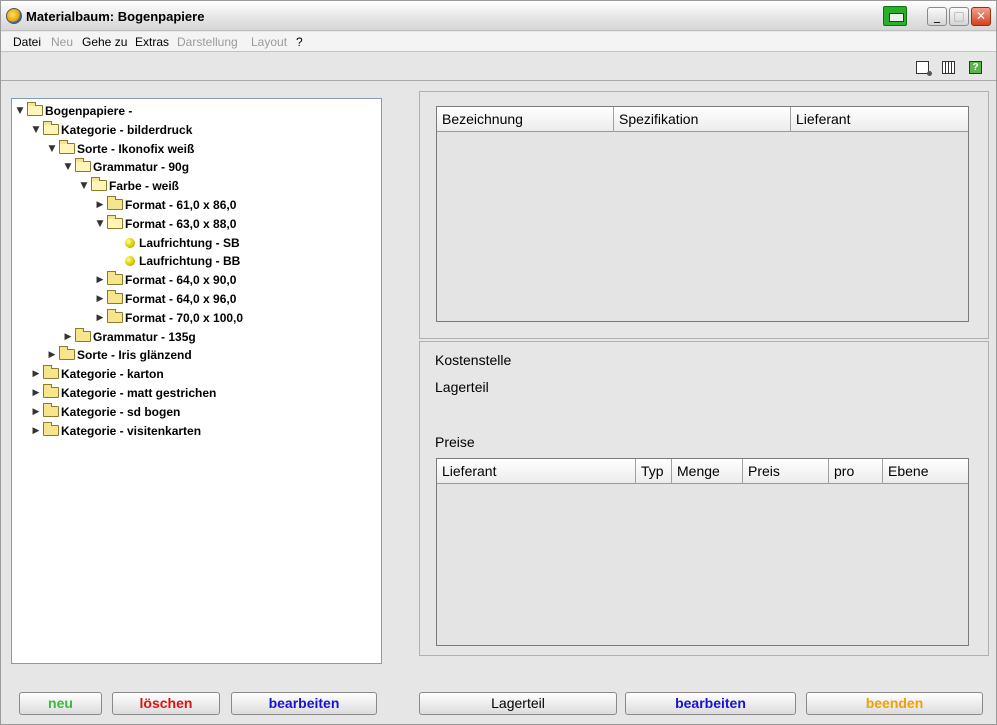 This screenshot has width=997, height=725. Describe the element at coordinates (136, 148) in the screenshot. I see `tree-node-label: Sorte - Ikonofix weiß` at that location.